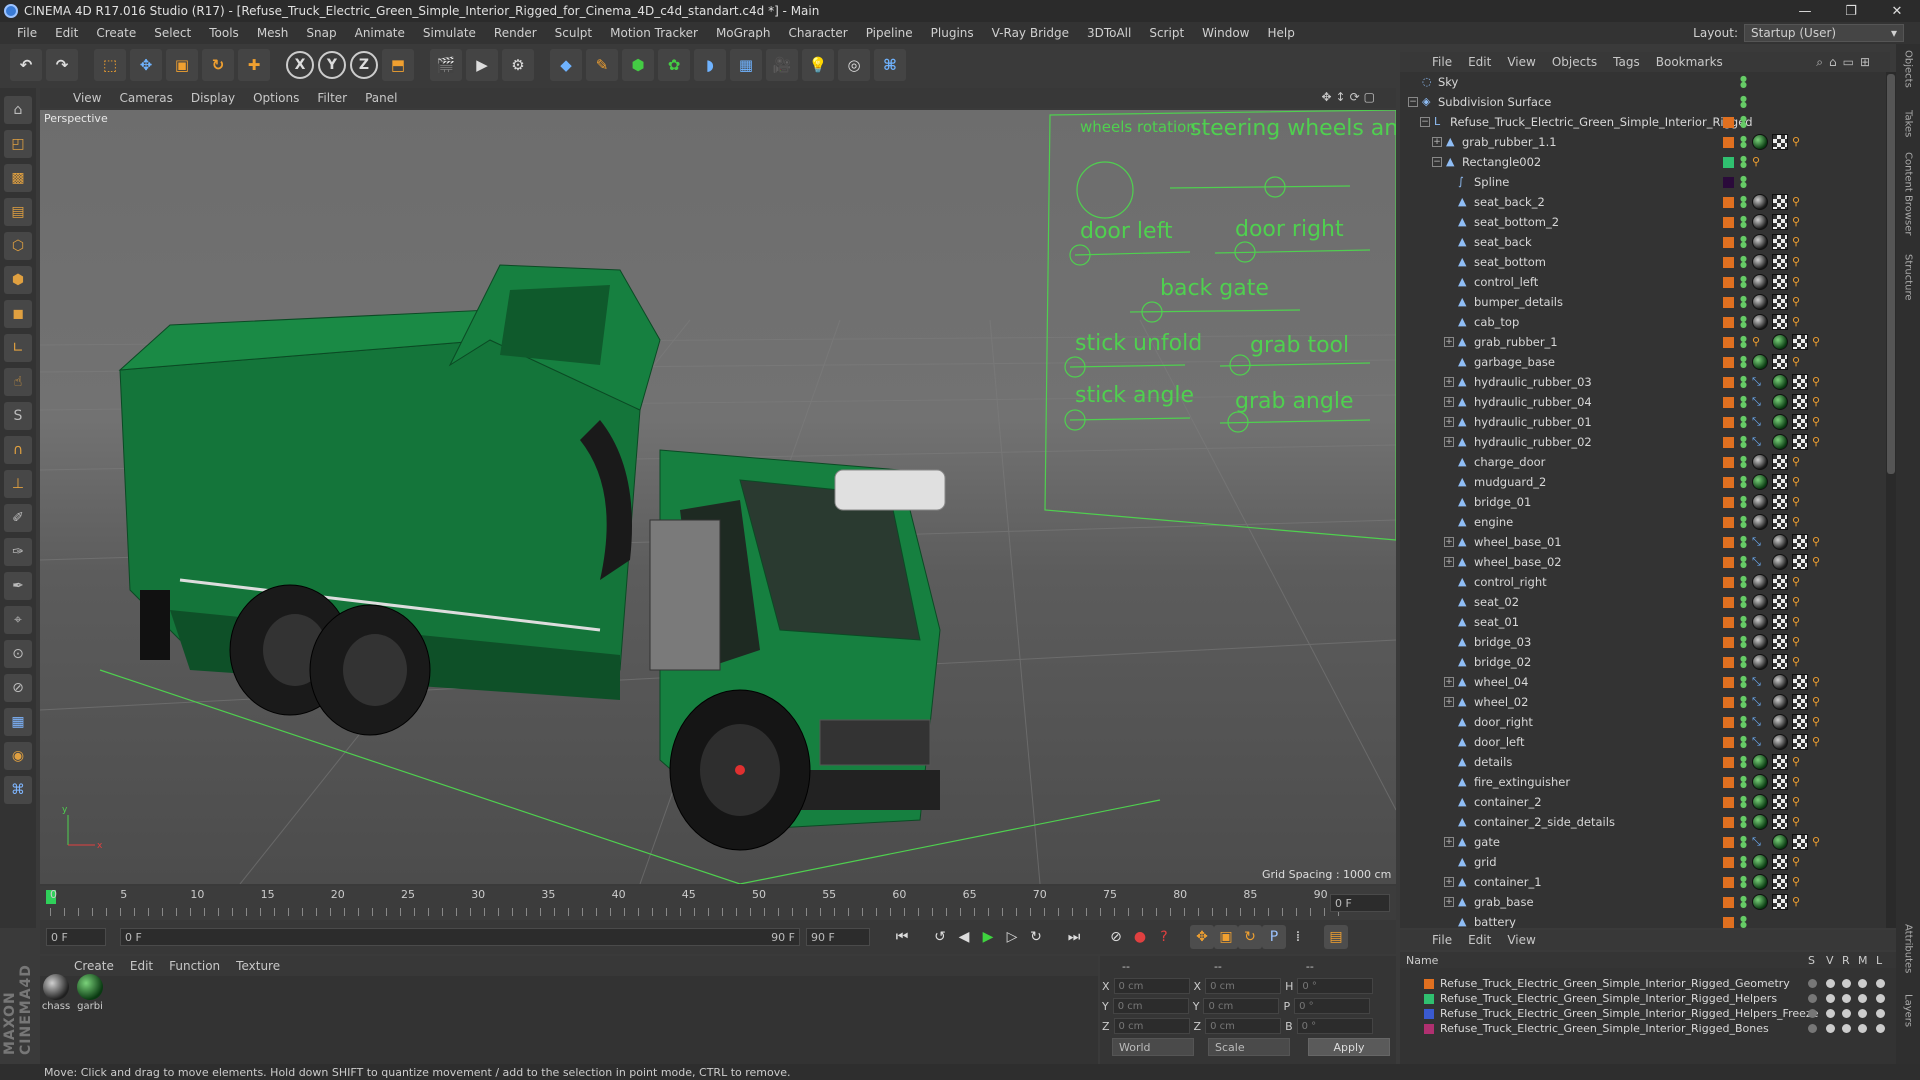 The image size is (1920, 1080). Describe the element at coordinates (1521, 62) in the screenshot. I see `objmgr-menu-view: View` at that location.